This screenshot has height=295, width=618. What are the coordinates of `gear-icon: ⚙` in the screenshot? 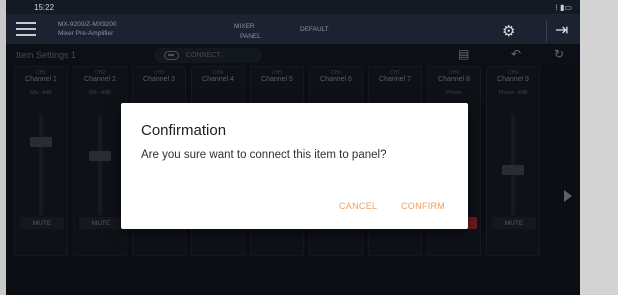 It's located at (508, 31).